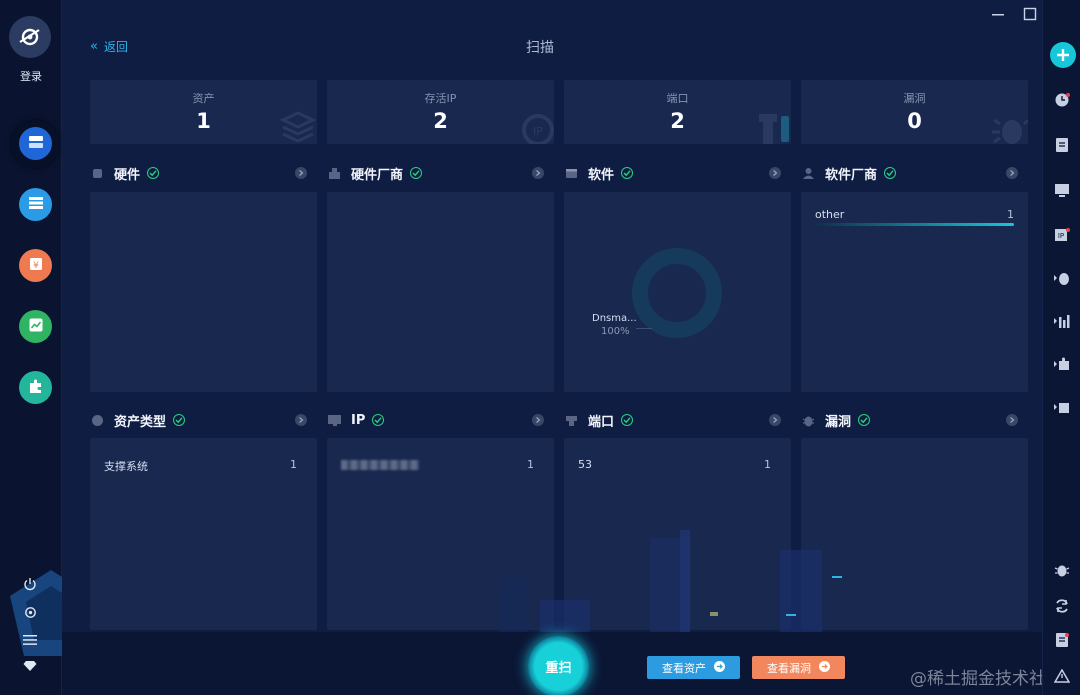 This screenshot has height=695, width=1080. Describe the element at coordinates (97, 420) in the screenshot. I see `pie-icon` at that location.